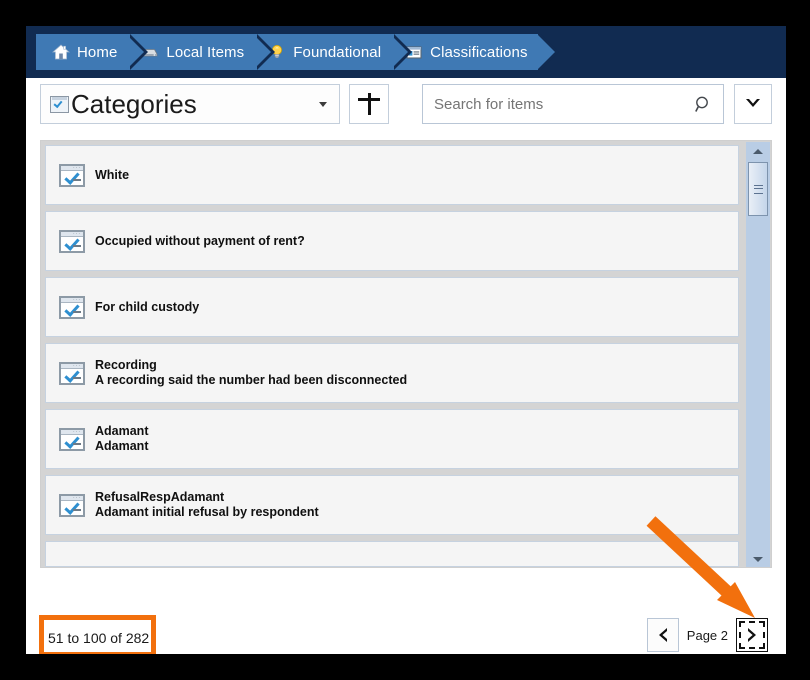 This screenshot has height=680, width=810. I want to click on triangle-down-icon, so click(758, 559).